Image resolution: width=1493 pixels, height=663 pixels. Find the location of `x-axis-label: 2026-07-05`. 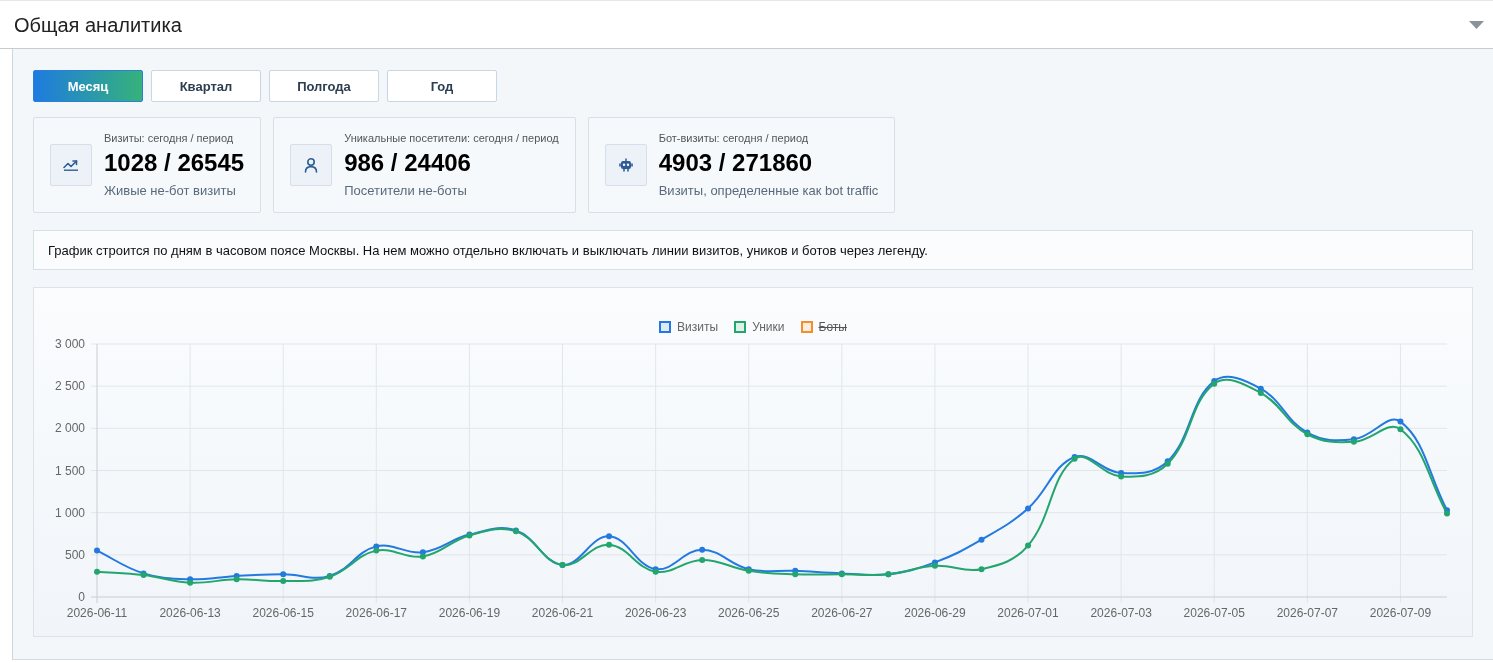

x-axis-label: 2026-07-05 is located at coordinates (1214, 613).